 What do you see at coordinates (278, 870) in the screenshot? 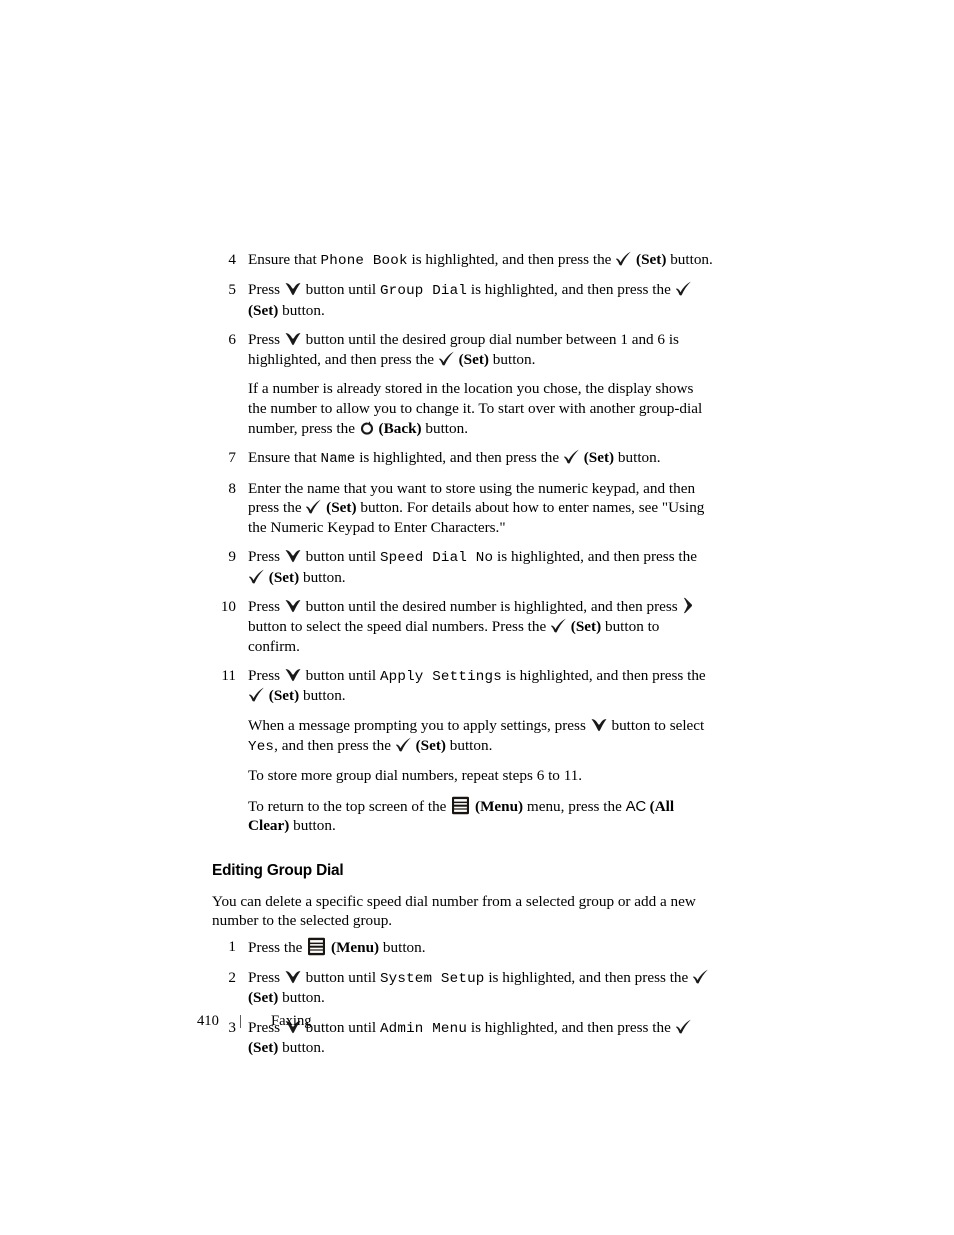
I see `section-heading-editing-group-dial: Editing Group Dial` at bounding box center [278, 870].